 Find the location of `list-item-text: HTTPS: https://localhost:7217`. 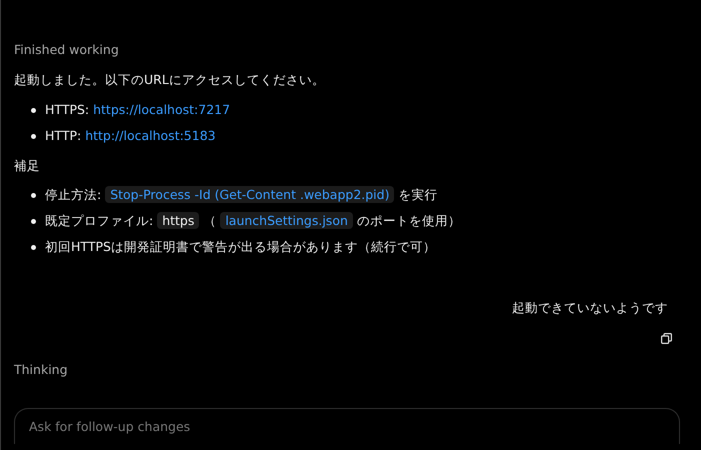

list-item-text: HTTPS: https://localhost:7217 is located at coordinates (137, 110).